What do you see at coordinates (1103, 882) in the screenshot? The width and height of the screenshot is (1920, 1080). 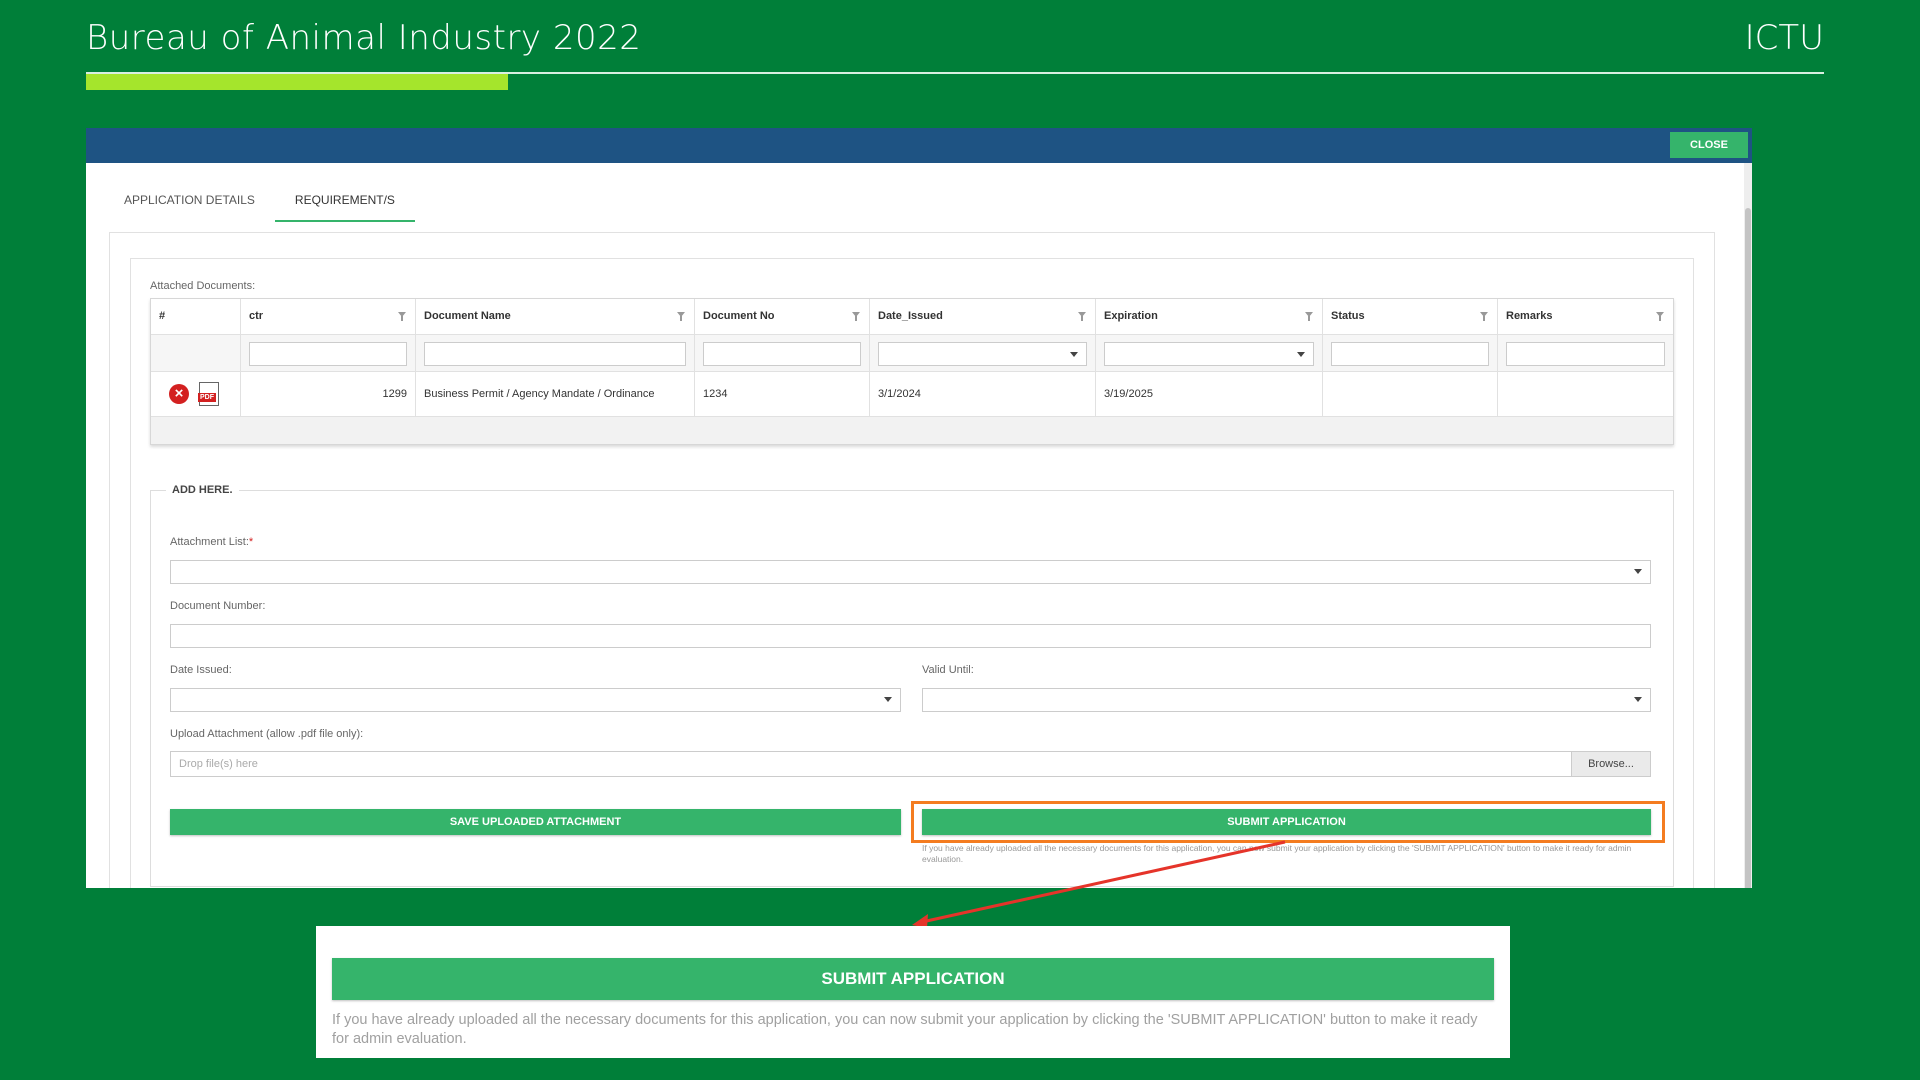 I see `arrow-line` at bounding box center [1103, 882].